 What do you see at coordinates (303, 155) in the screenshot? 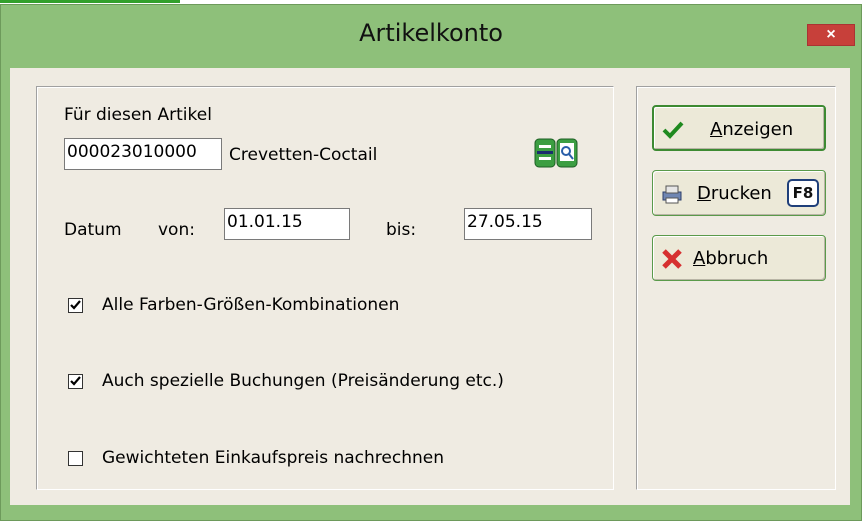
I see `article-name: Crevetten-Coctail` at bounding box center [303, 155].